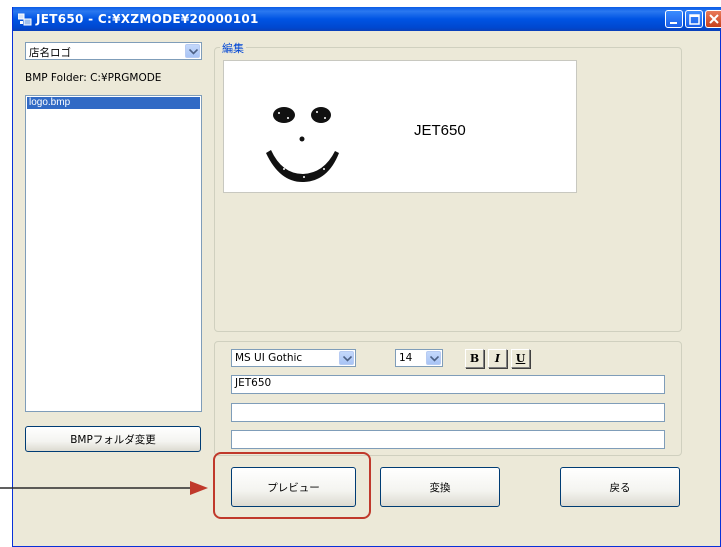 Image resolution: width=721 pixels, height=547 pixels. Describe the element at coordinates (419, 358) in the screenshot. I see `font-size-select: 14` at that location.